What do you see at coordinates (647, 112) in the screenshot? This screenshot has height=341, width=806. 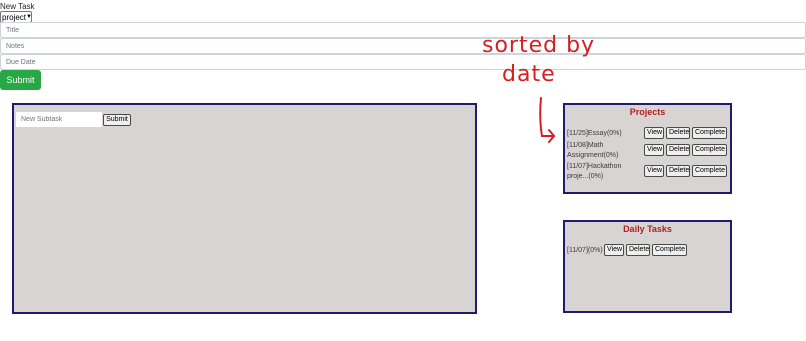 I see `projects-title: Projects` at bounding box center [647, 112].